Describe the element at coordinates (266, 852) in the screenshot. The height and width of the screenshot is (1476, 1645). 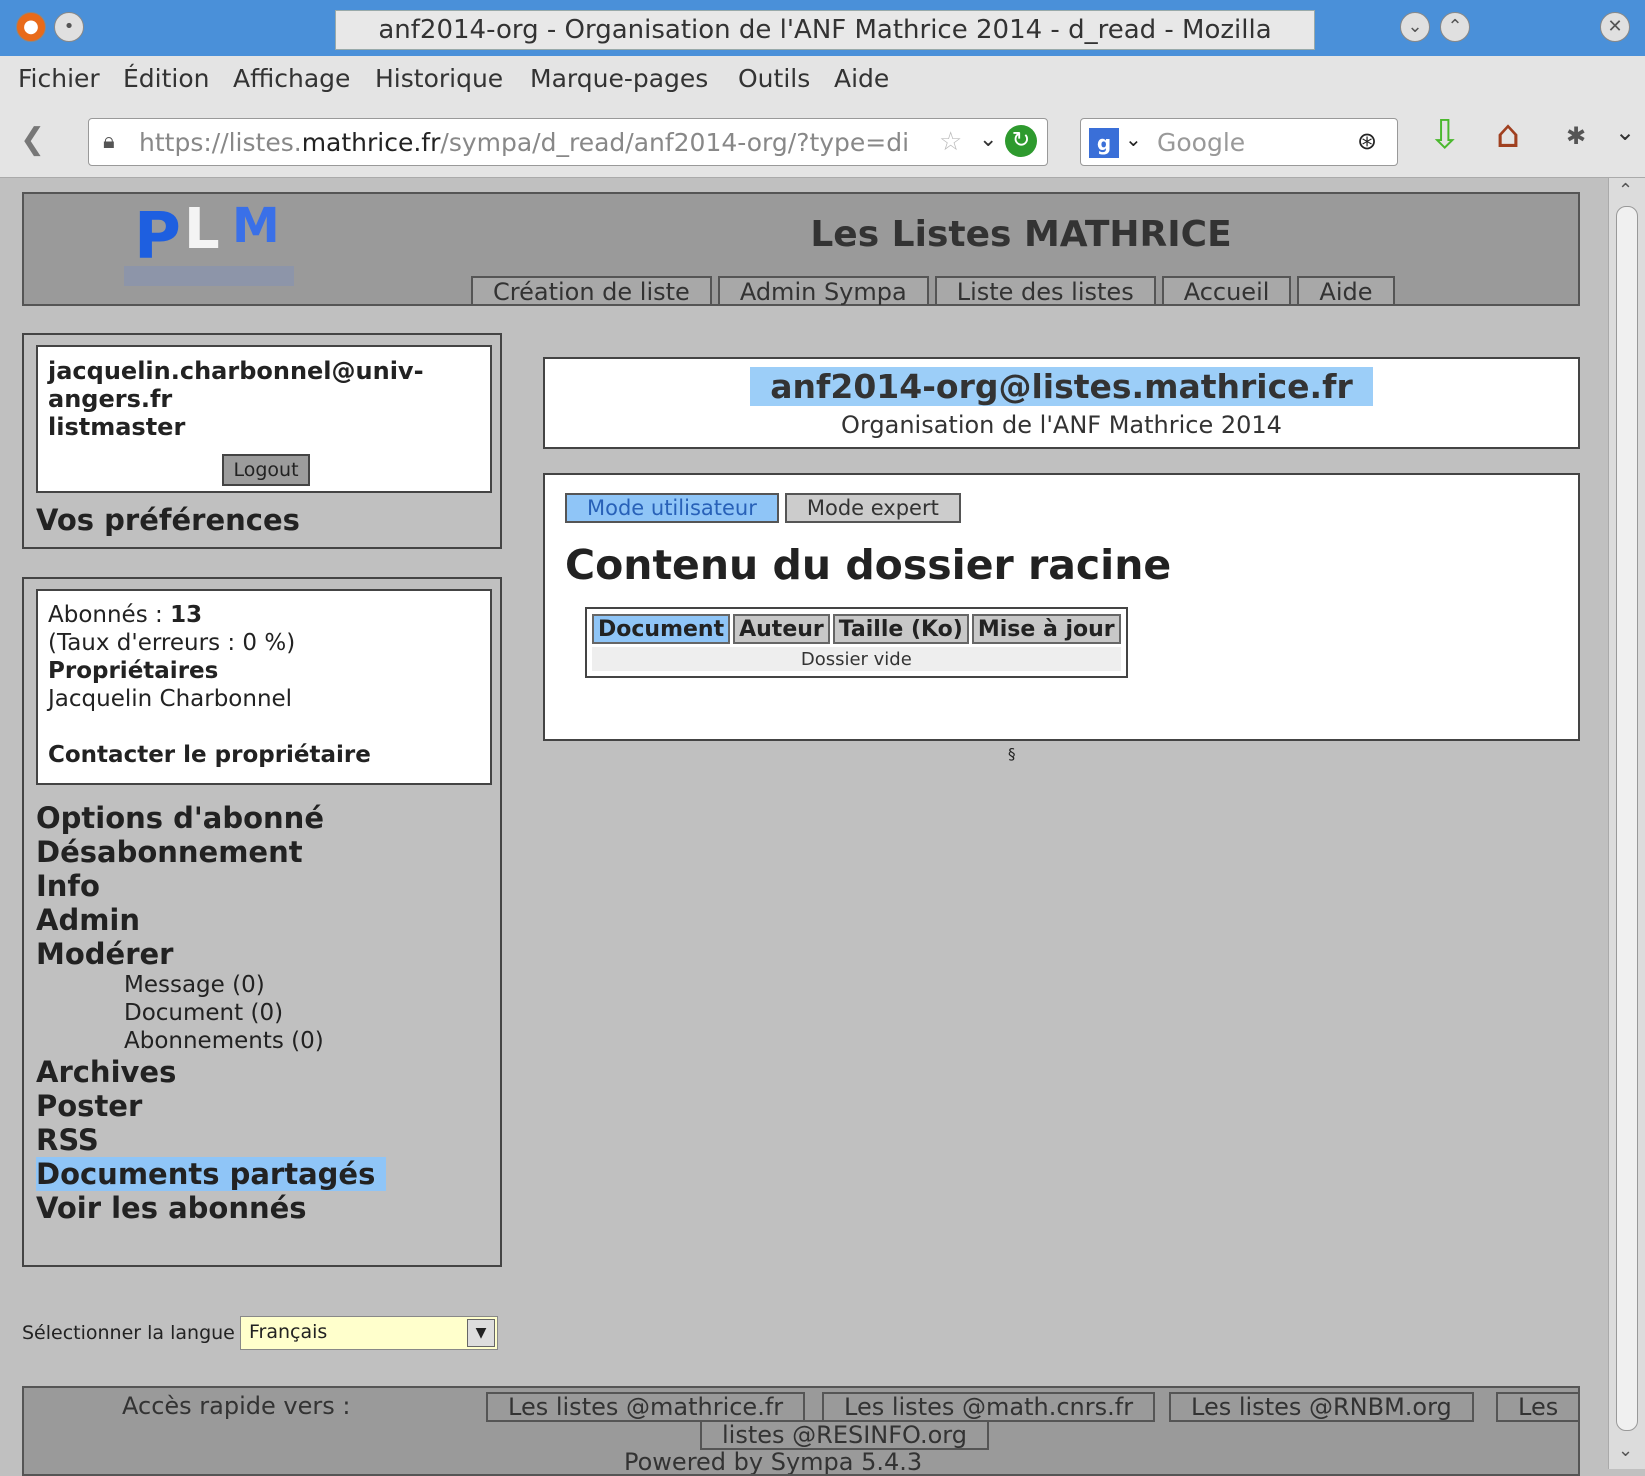
I see `menu-desabonnement: Désabonnement` at that location.